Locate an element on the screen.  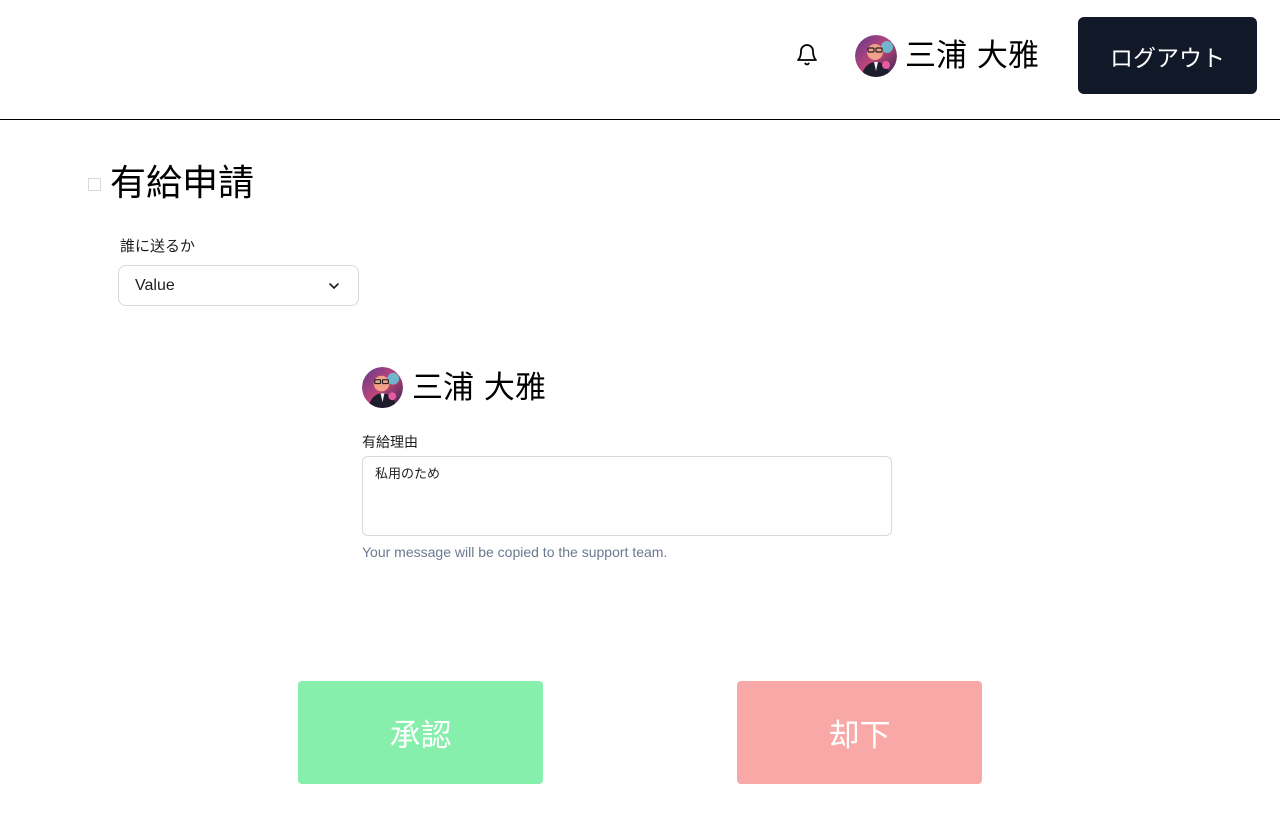
send-to-select: Value is located at coordinates (238, 285).